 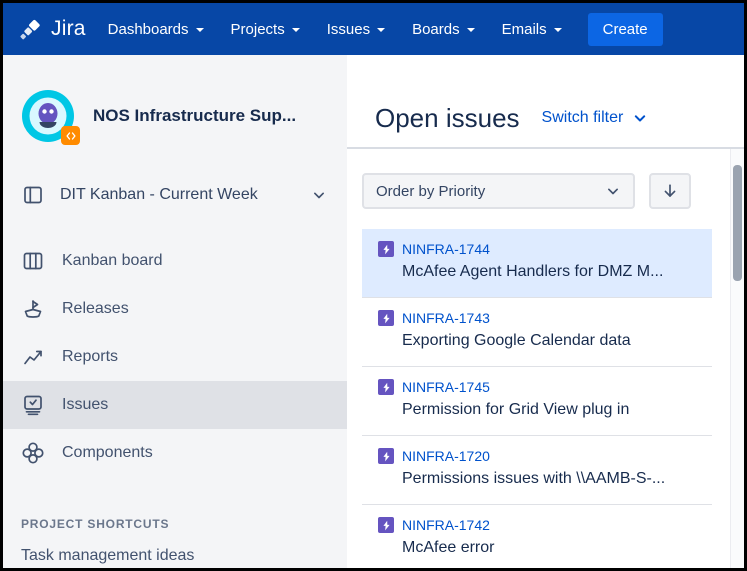 I want to click on ship-icon, so click(x=33, y=309).